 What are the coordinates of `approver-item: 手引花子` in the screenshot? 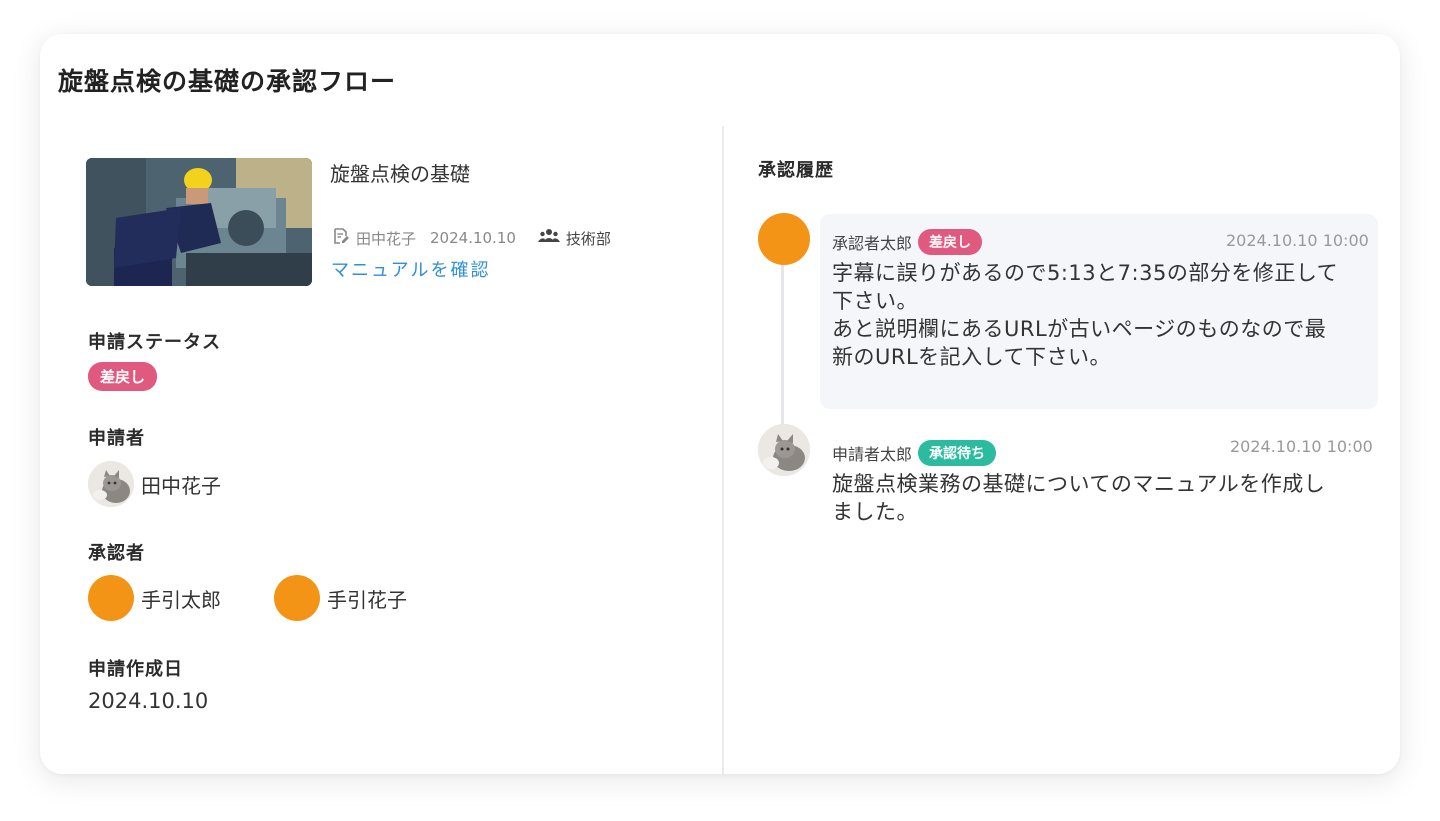 It's located at (340, 598).